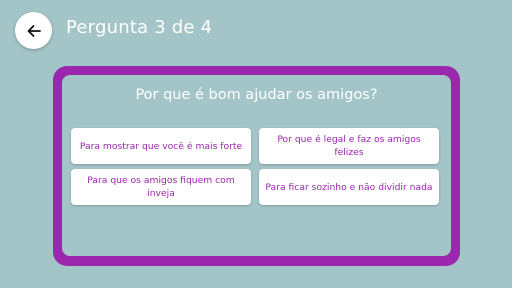  Describe the element at coordinates (256, 95) in the screenshot. I see `question-text: Por que é bom ajudar os amigos?` at that location.